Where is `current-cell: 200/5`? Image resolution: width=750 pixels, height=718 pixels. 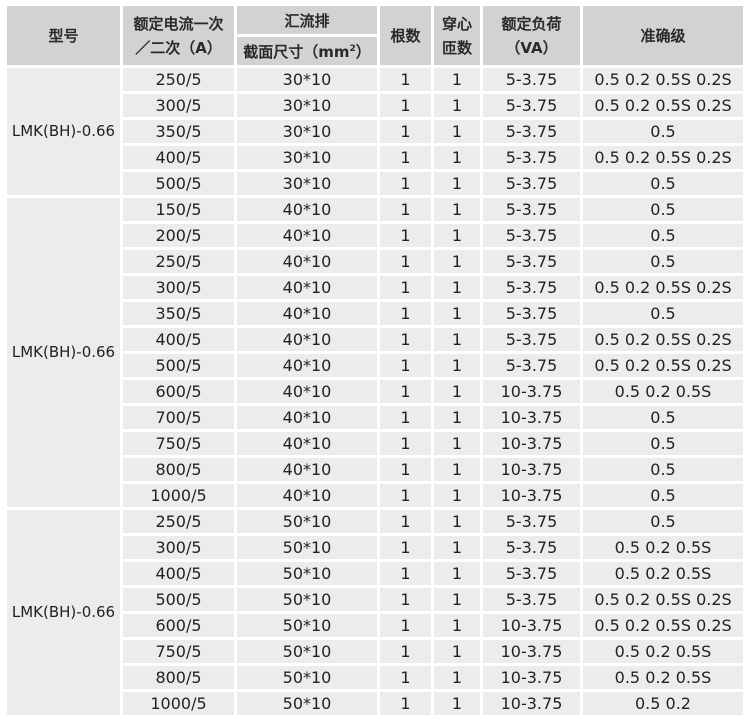
current-cell: 200/5 is located at coordinates (178, 235).